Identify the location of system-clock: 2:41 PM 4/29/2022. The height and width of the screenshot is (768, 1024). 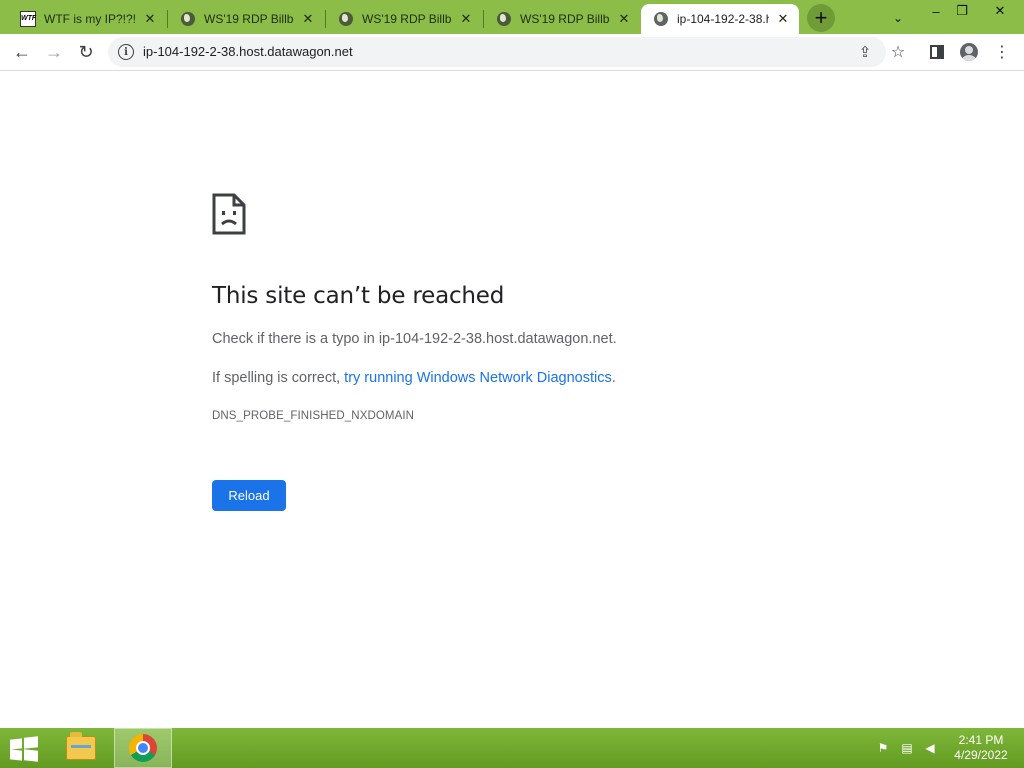
(981, 748).